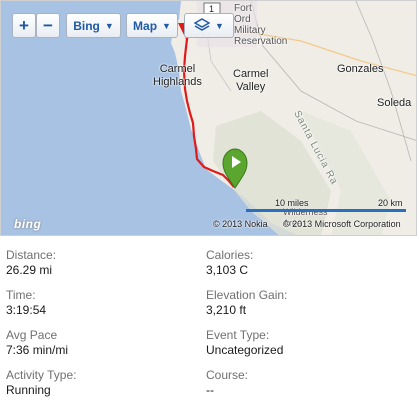  What do you see at coordinates (301, 303) in the screenshot?
I see `stat-elevation-gain: Elevation Gain: 3,210 ft` at bounding box center [301, 303].